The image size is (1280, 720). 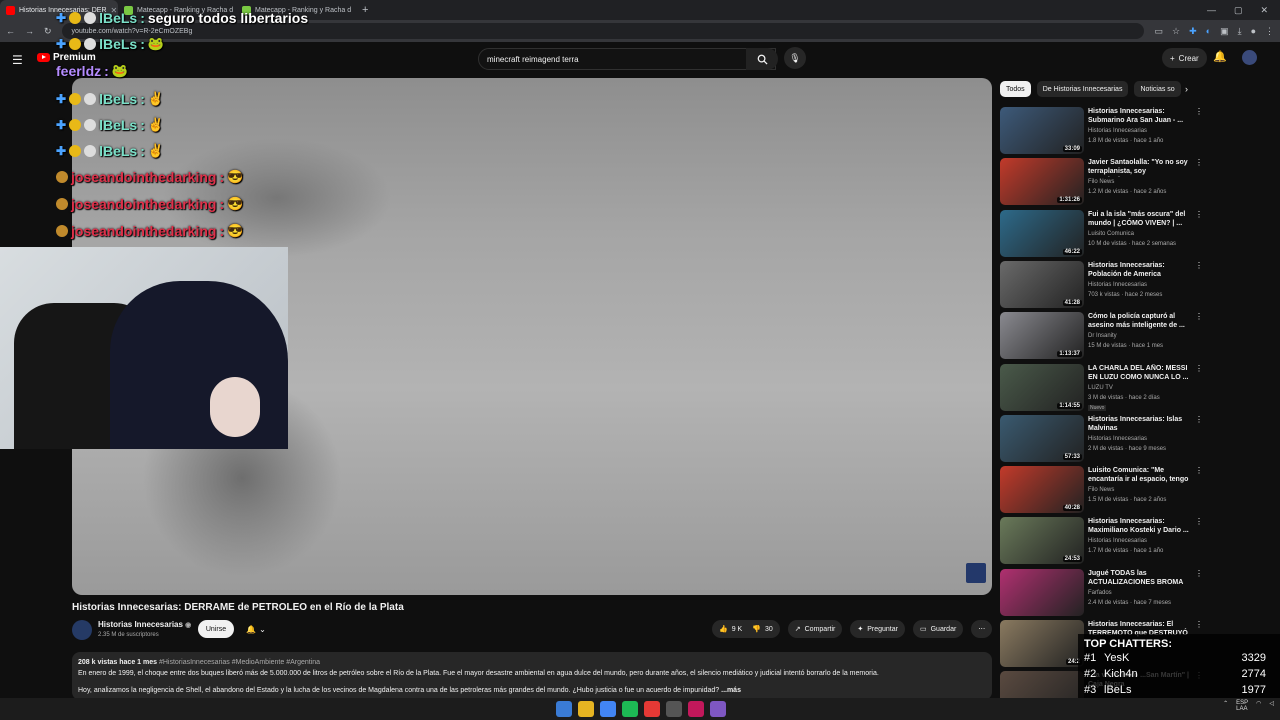 What do you see at coordinates (1211, 10) in the screenshot?
I see `minimize-icon: —` at bounding box center [1211, 10].